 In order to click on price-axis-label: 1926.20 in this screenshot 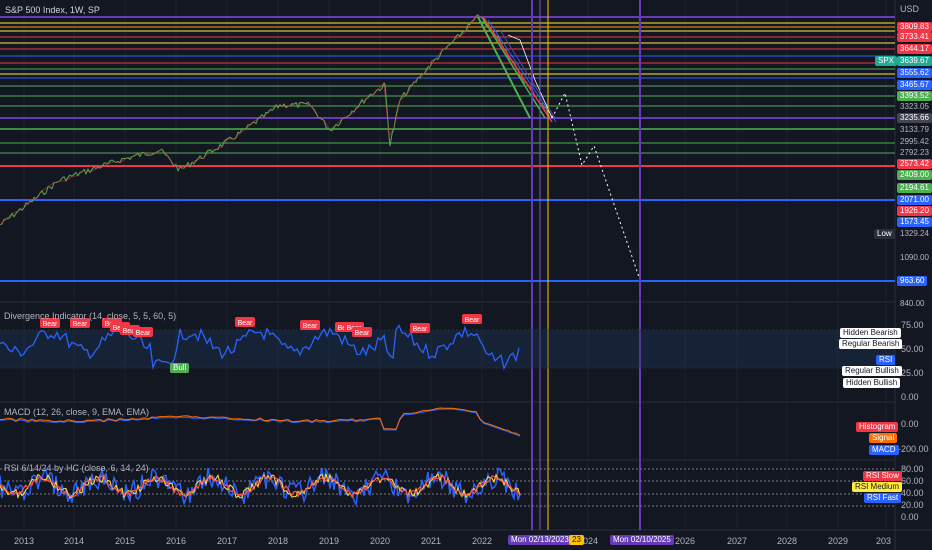, I will do `click(914, 211)`.